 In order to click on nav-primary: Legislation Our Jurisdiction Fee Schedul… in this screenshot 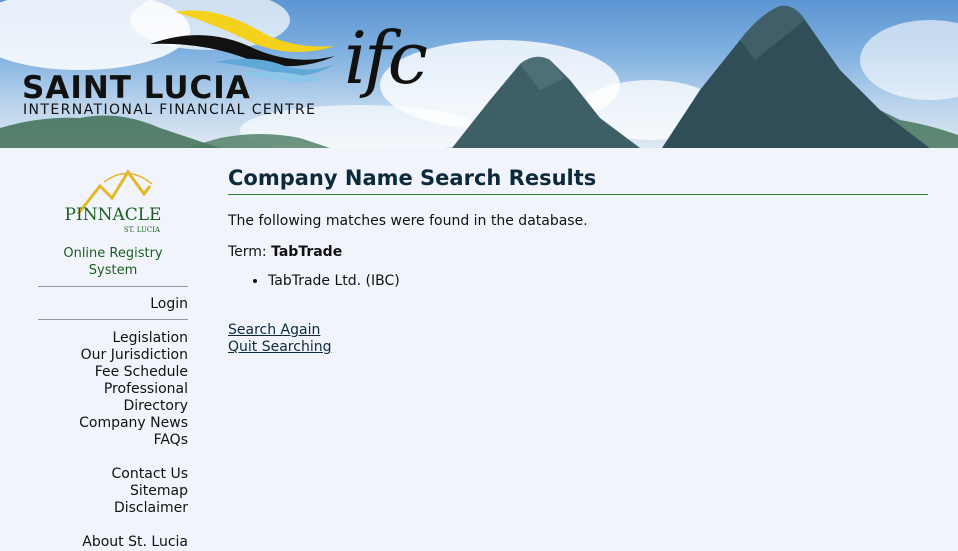, I will do `click(113, 389)`.